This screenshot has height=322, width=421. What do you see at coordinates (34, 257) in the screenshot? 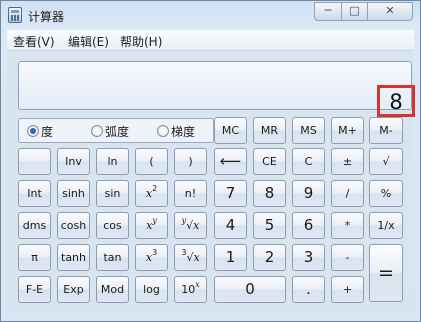
I see `pi-button: π` at bounding box center [34, 257].